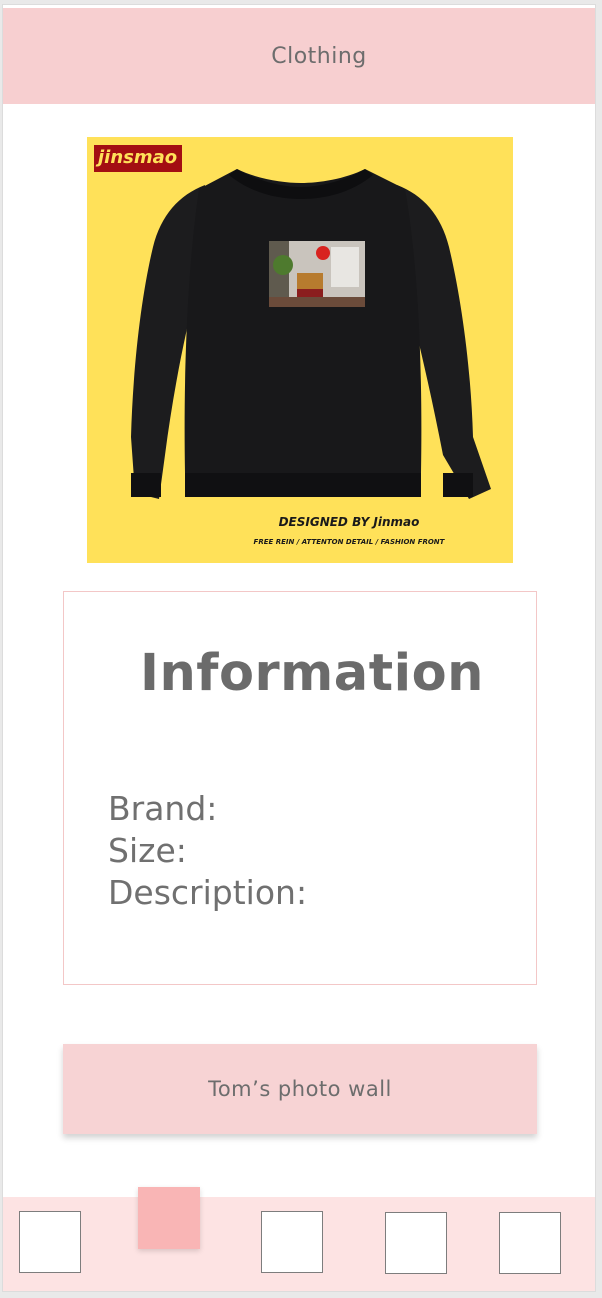 The height and width of the screenshot is (1298, 602). I want to click on designed-by-text: DESIGNED BY Jinmao, so click(349, 522).